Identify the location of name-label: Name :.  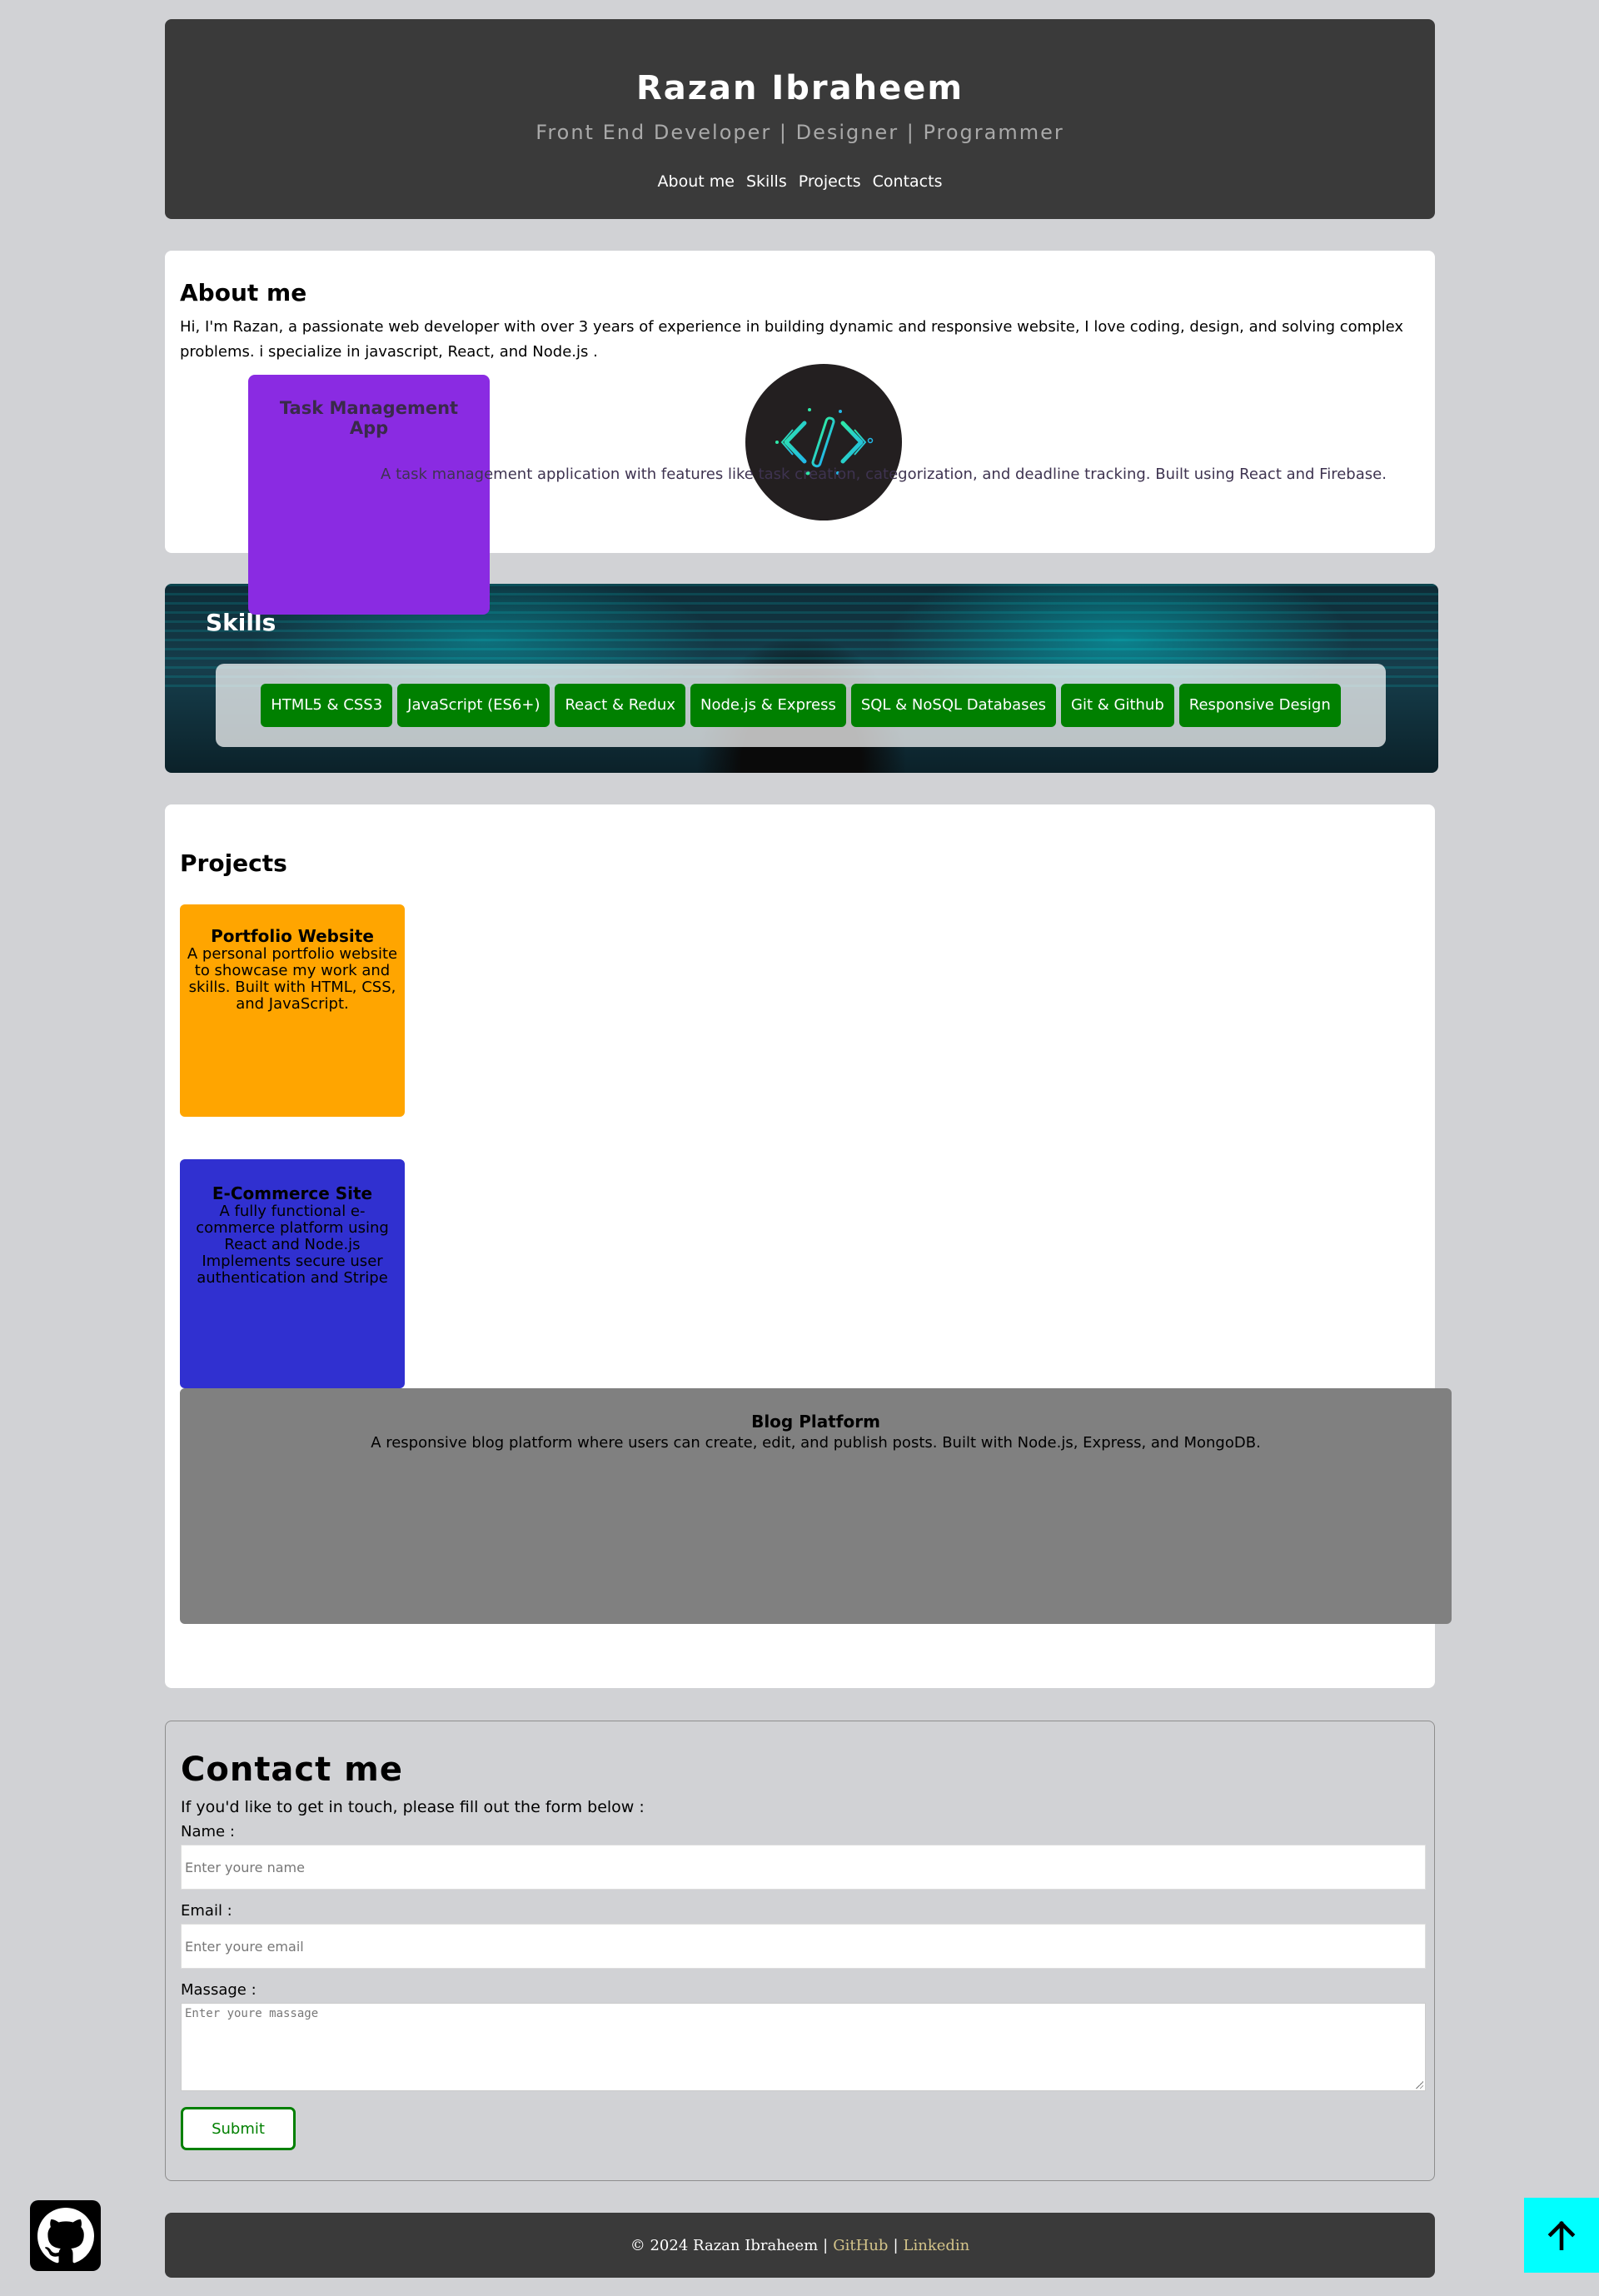
(208, 1832).